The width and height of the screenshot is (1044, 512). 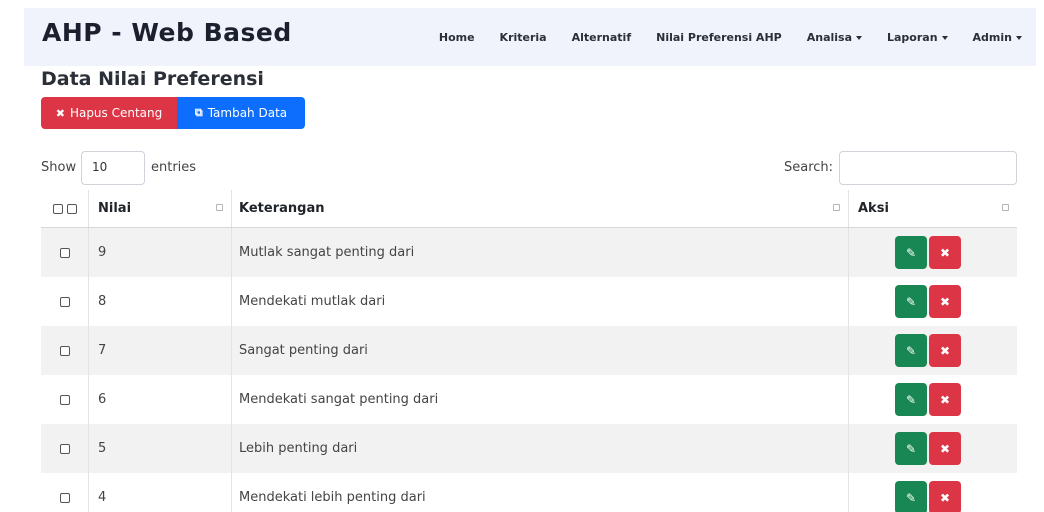 I want to click on select-all-checkbox, so click(x=57, y=208).